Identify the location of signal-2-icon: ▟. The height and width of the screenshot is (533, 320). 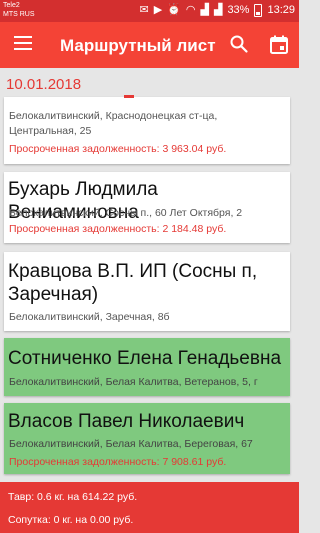
(218, 10).